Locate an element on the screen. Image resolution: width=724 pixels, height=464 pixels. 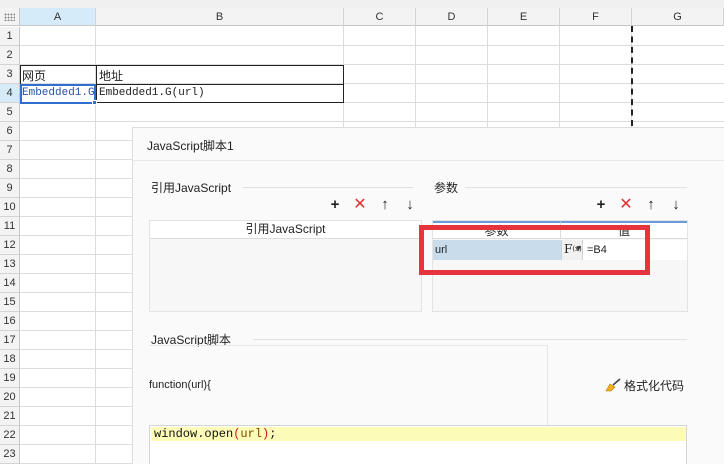
row-header: 15 is located at coordinates (10, 302).